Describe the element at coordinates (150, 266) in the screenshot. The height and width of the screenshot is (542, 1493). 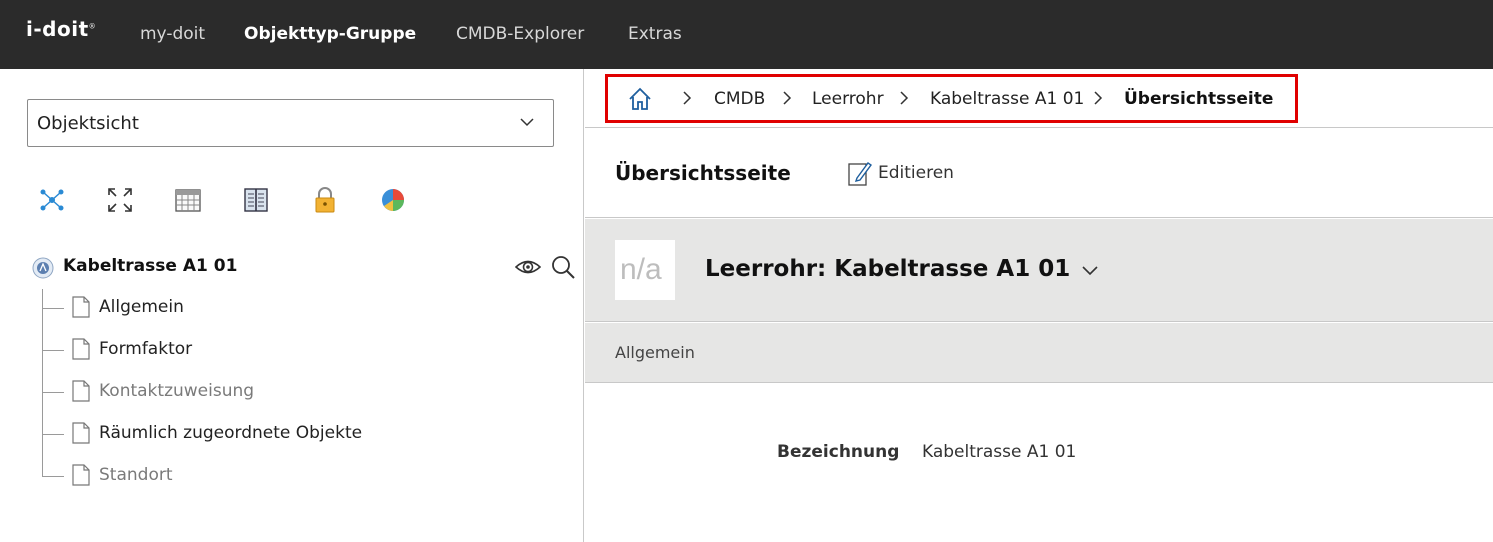
I see `tree-root-label: Kabeltrasse A1 01` at that location.